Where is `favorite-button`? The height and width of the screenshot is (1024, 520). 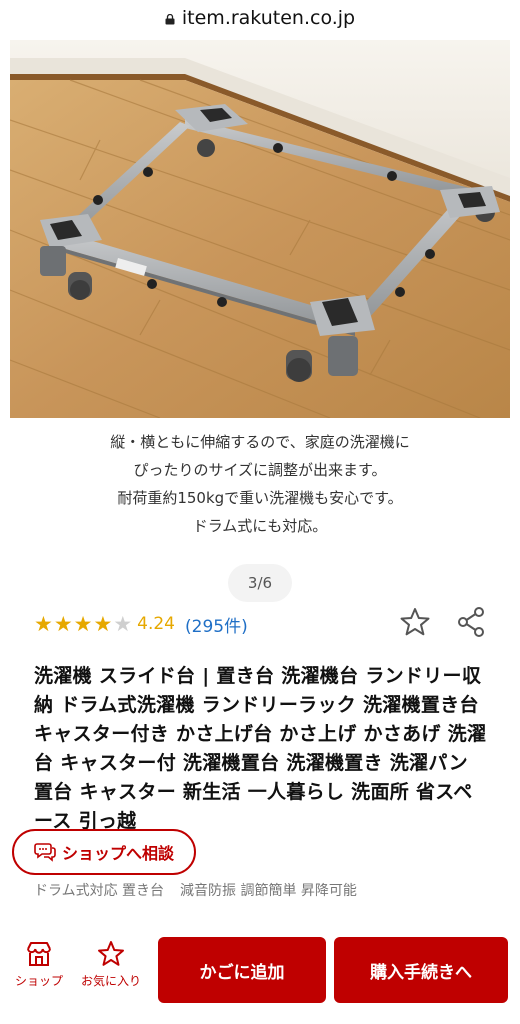 favorite-button is located at coordinates (415, 622).